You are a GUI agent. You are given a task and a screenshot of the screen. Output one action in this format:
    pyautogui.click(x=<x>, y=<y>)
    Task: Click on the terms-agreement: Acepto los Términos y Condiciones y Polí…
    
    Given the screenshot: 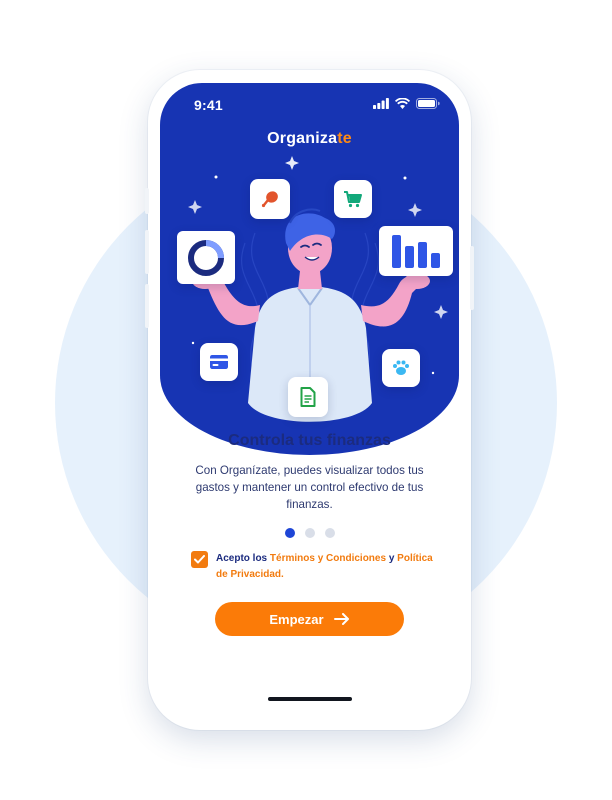 What is the action you would take?
    pyautogui.click(x=316, y=567)
    